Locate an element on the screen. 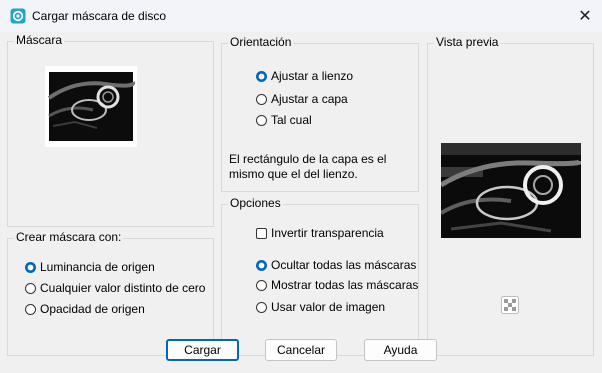 The width and height of the screenshot is (602, 373). checkbox-invertir: Invertir transparencia is located at coordinates (320, 233).